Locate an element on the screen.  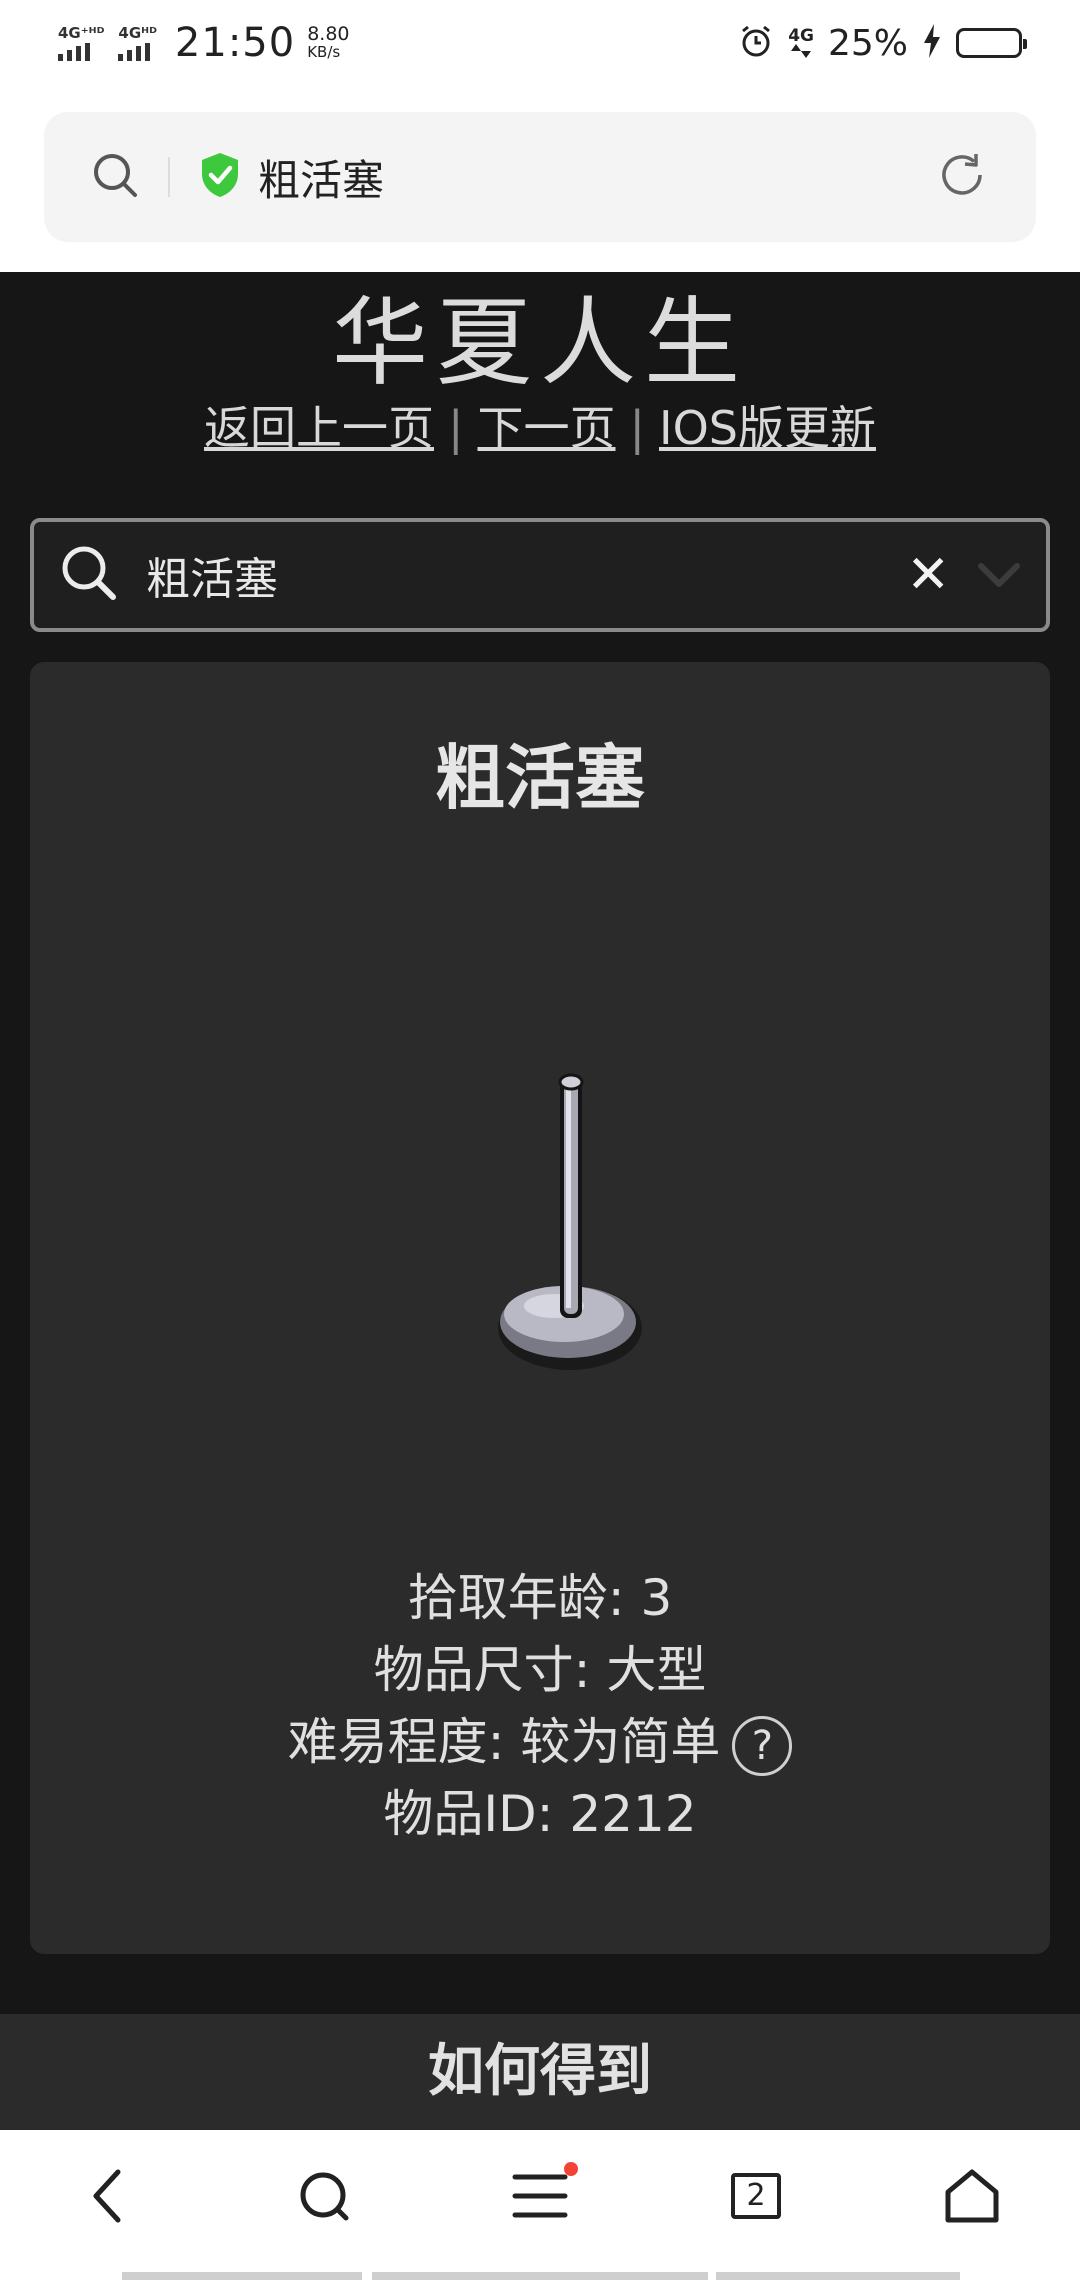
tabs-button: 2 is located at coordinates (756, 2196).